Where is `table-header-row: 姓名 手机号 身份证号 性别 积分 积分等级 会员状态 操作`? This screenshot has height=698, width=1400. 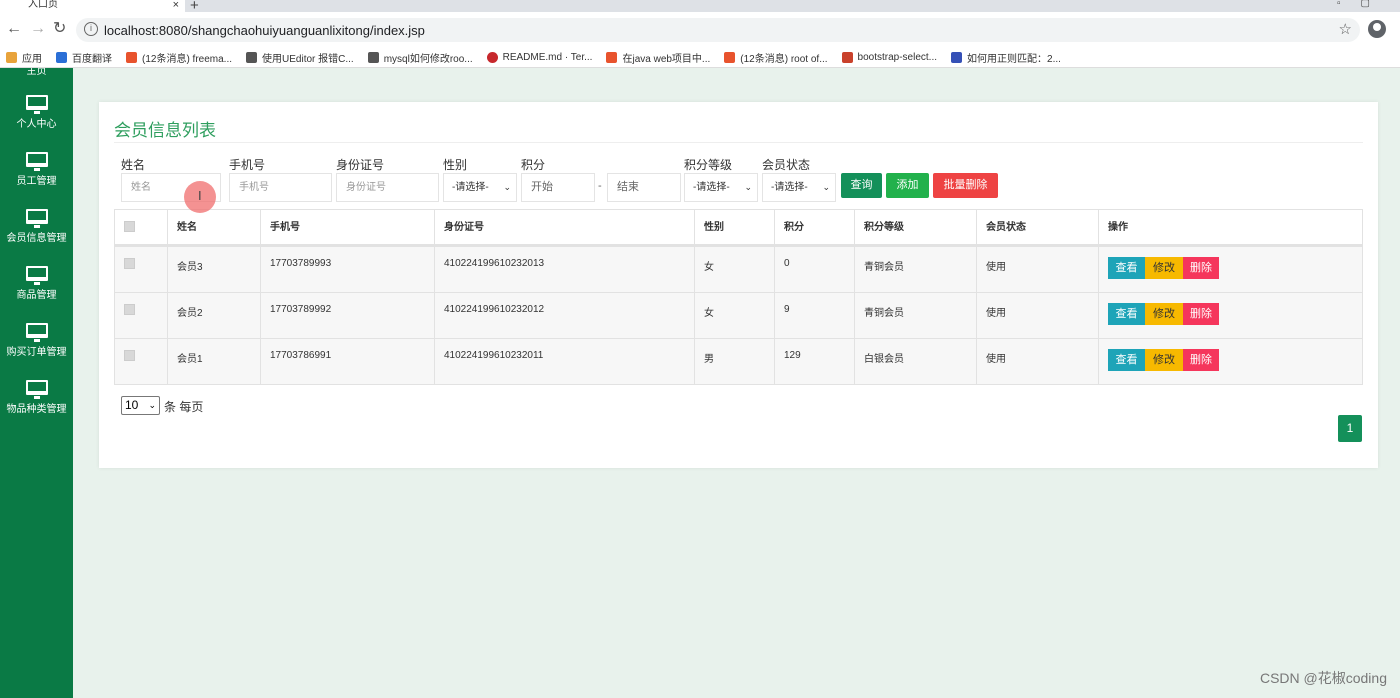
table-header-row: 姓名 手机号 身份证号 性别 积分 积分等级 会员状态 操作 is located at coordinates (738, 228).